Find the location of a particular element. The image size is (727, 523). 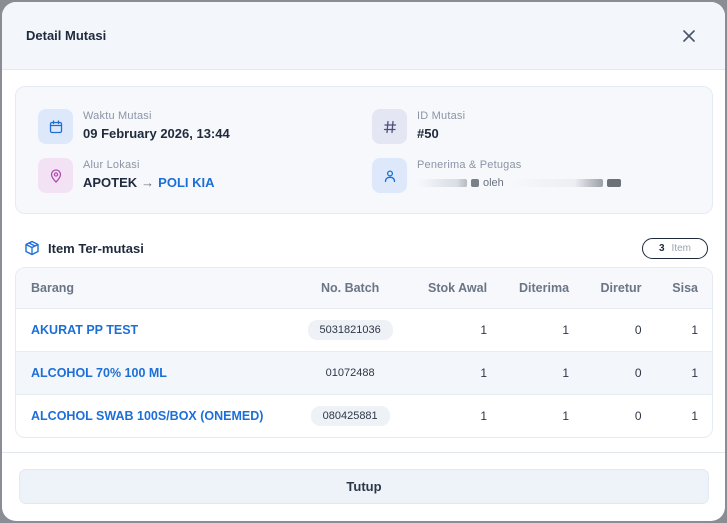

penerima-petugas-label: Penerima & Petugas is located at coordinates (469, 165).